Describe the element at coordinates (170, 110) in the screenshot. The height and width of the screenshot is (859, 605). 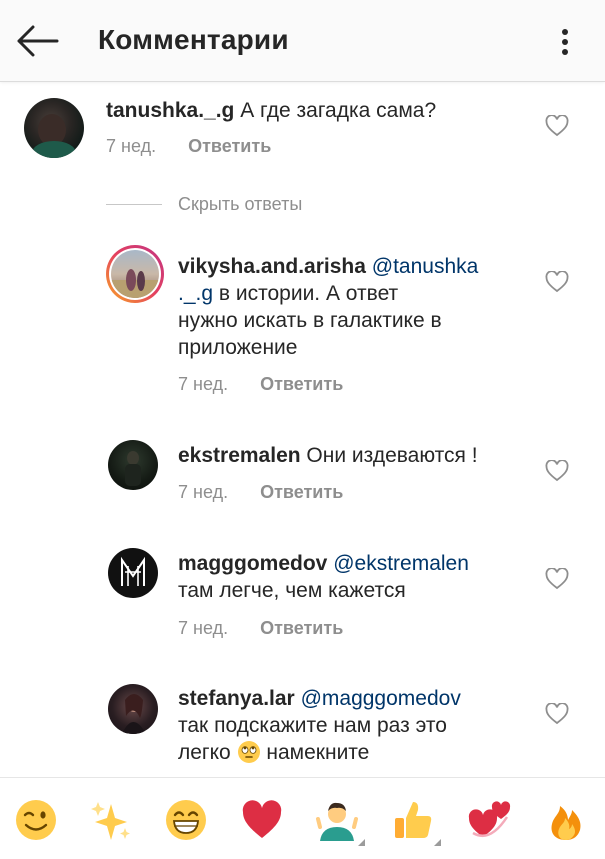
I see `comment-username: tanushka._.g` at that location.